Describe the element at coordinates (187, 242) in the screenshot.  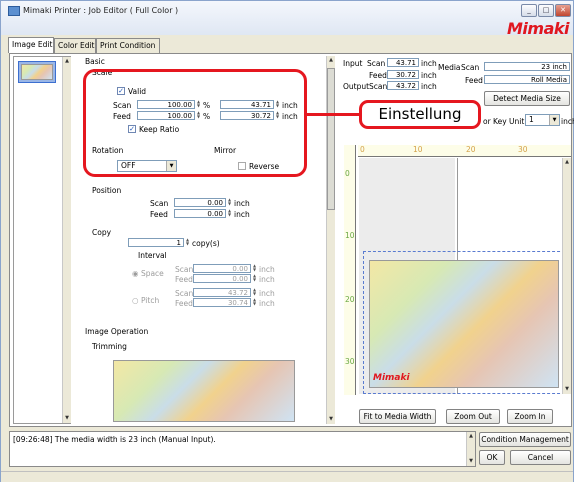
I see `copy-count-spinner: ▲ ▼` at that location.